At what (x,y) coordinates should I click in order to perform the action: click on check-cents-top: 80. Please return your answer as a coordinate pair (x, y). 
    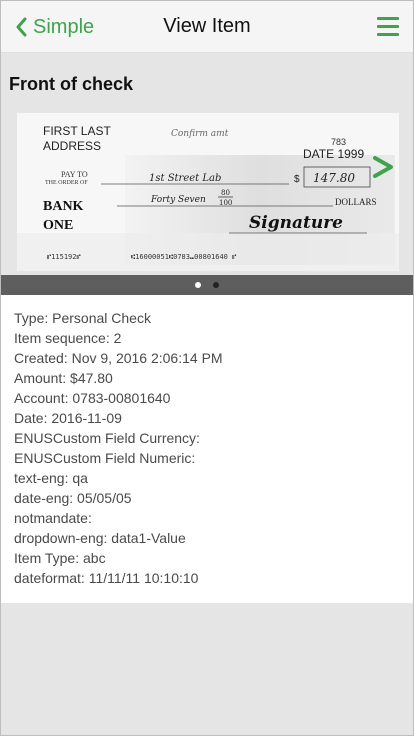
    Looking at the image, I should click on (225, 193).